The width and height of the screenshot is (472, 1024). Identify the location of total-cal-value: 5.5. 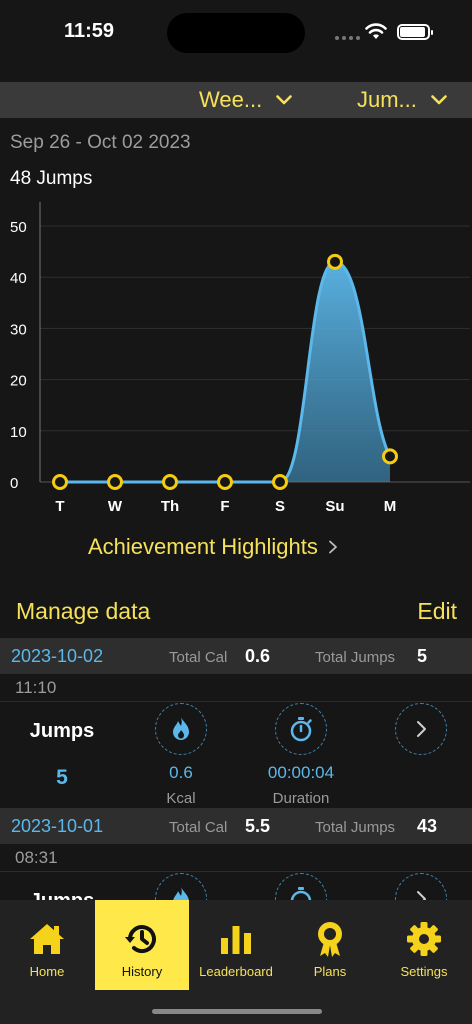
(258, 826).